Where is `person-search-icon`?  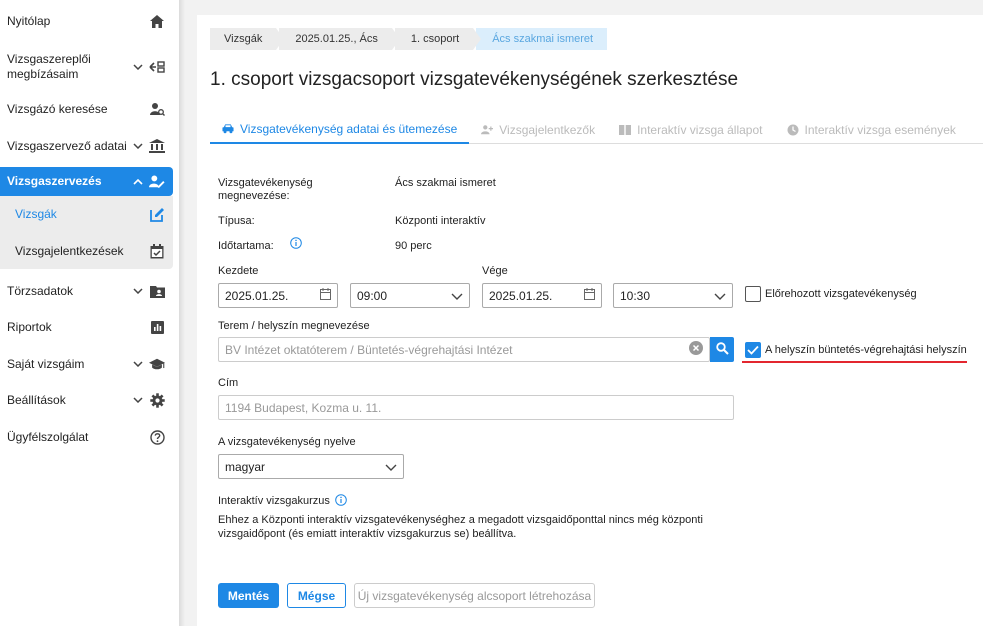
person-search-icon is located at coordinates (157, 109).